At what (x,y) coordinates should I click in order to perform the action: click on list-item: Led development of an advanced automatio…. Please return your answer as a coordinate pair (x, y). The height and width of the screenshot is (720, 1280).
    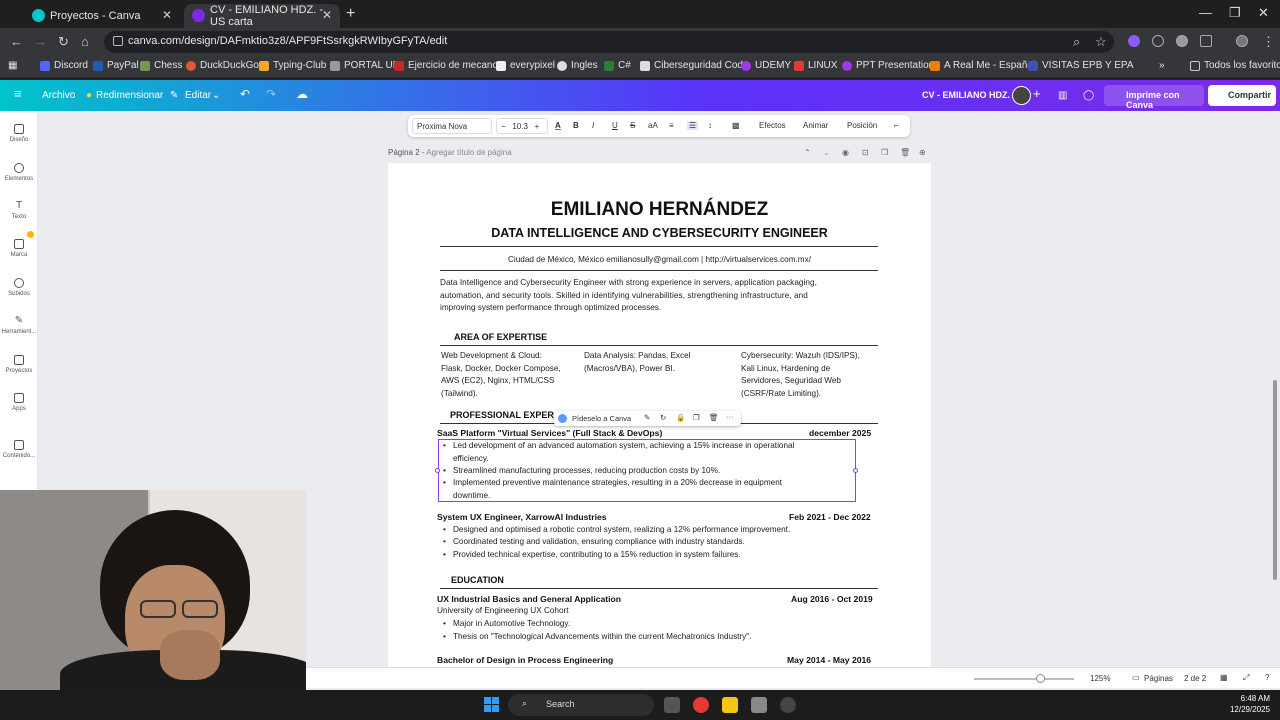
    Looking at the image, I should click on (618, 452).